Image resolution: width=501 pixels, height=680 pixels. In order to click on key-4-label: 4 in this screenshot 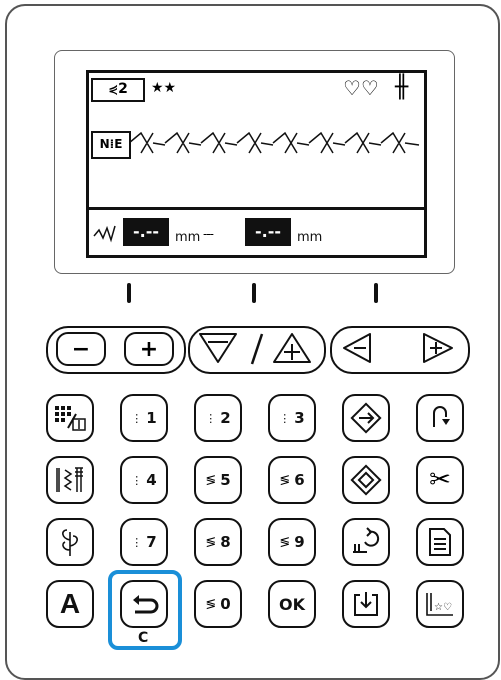, I will do `click(151, 480)`.